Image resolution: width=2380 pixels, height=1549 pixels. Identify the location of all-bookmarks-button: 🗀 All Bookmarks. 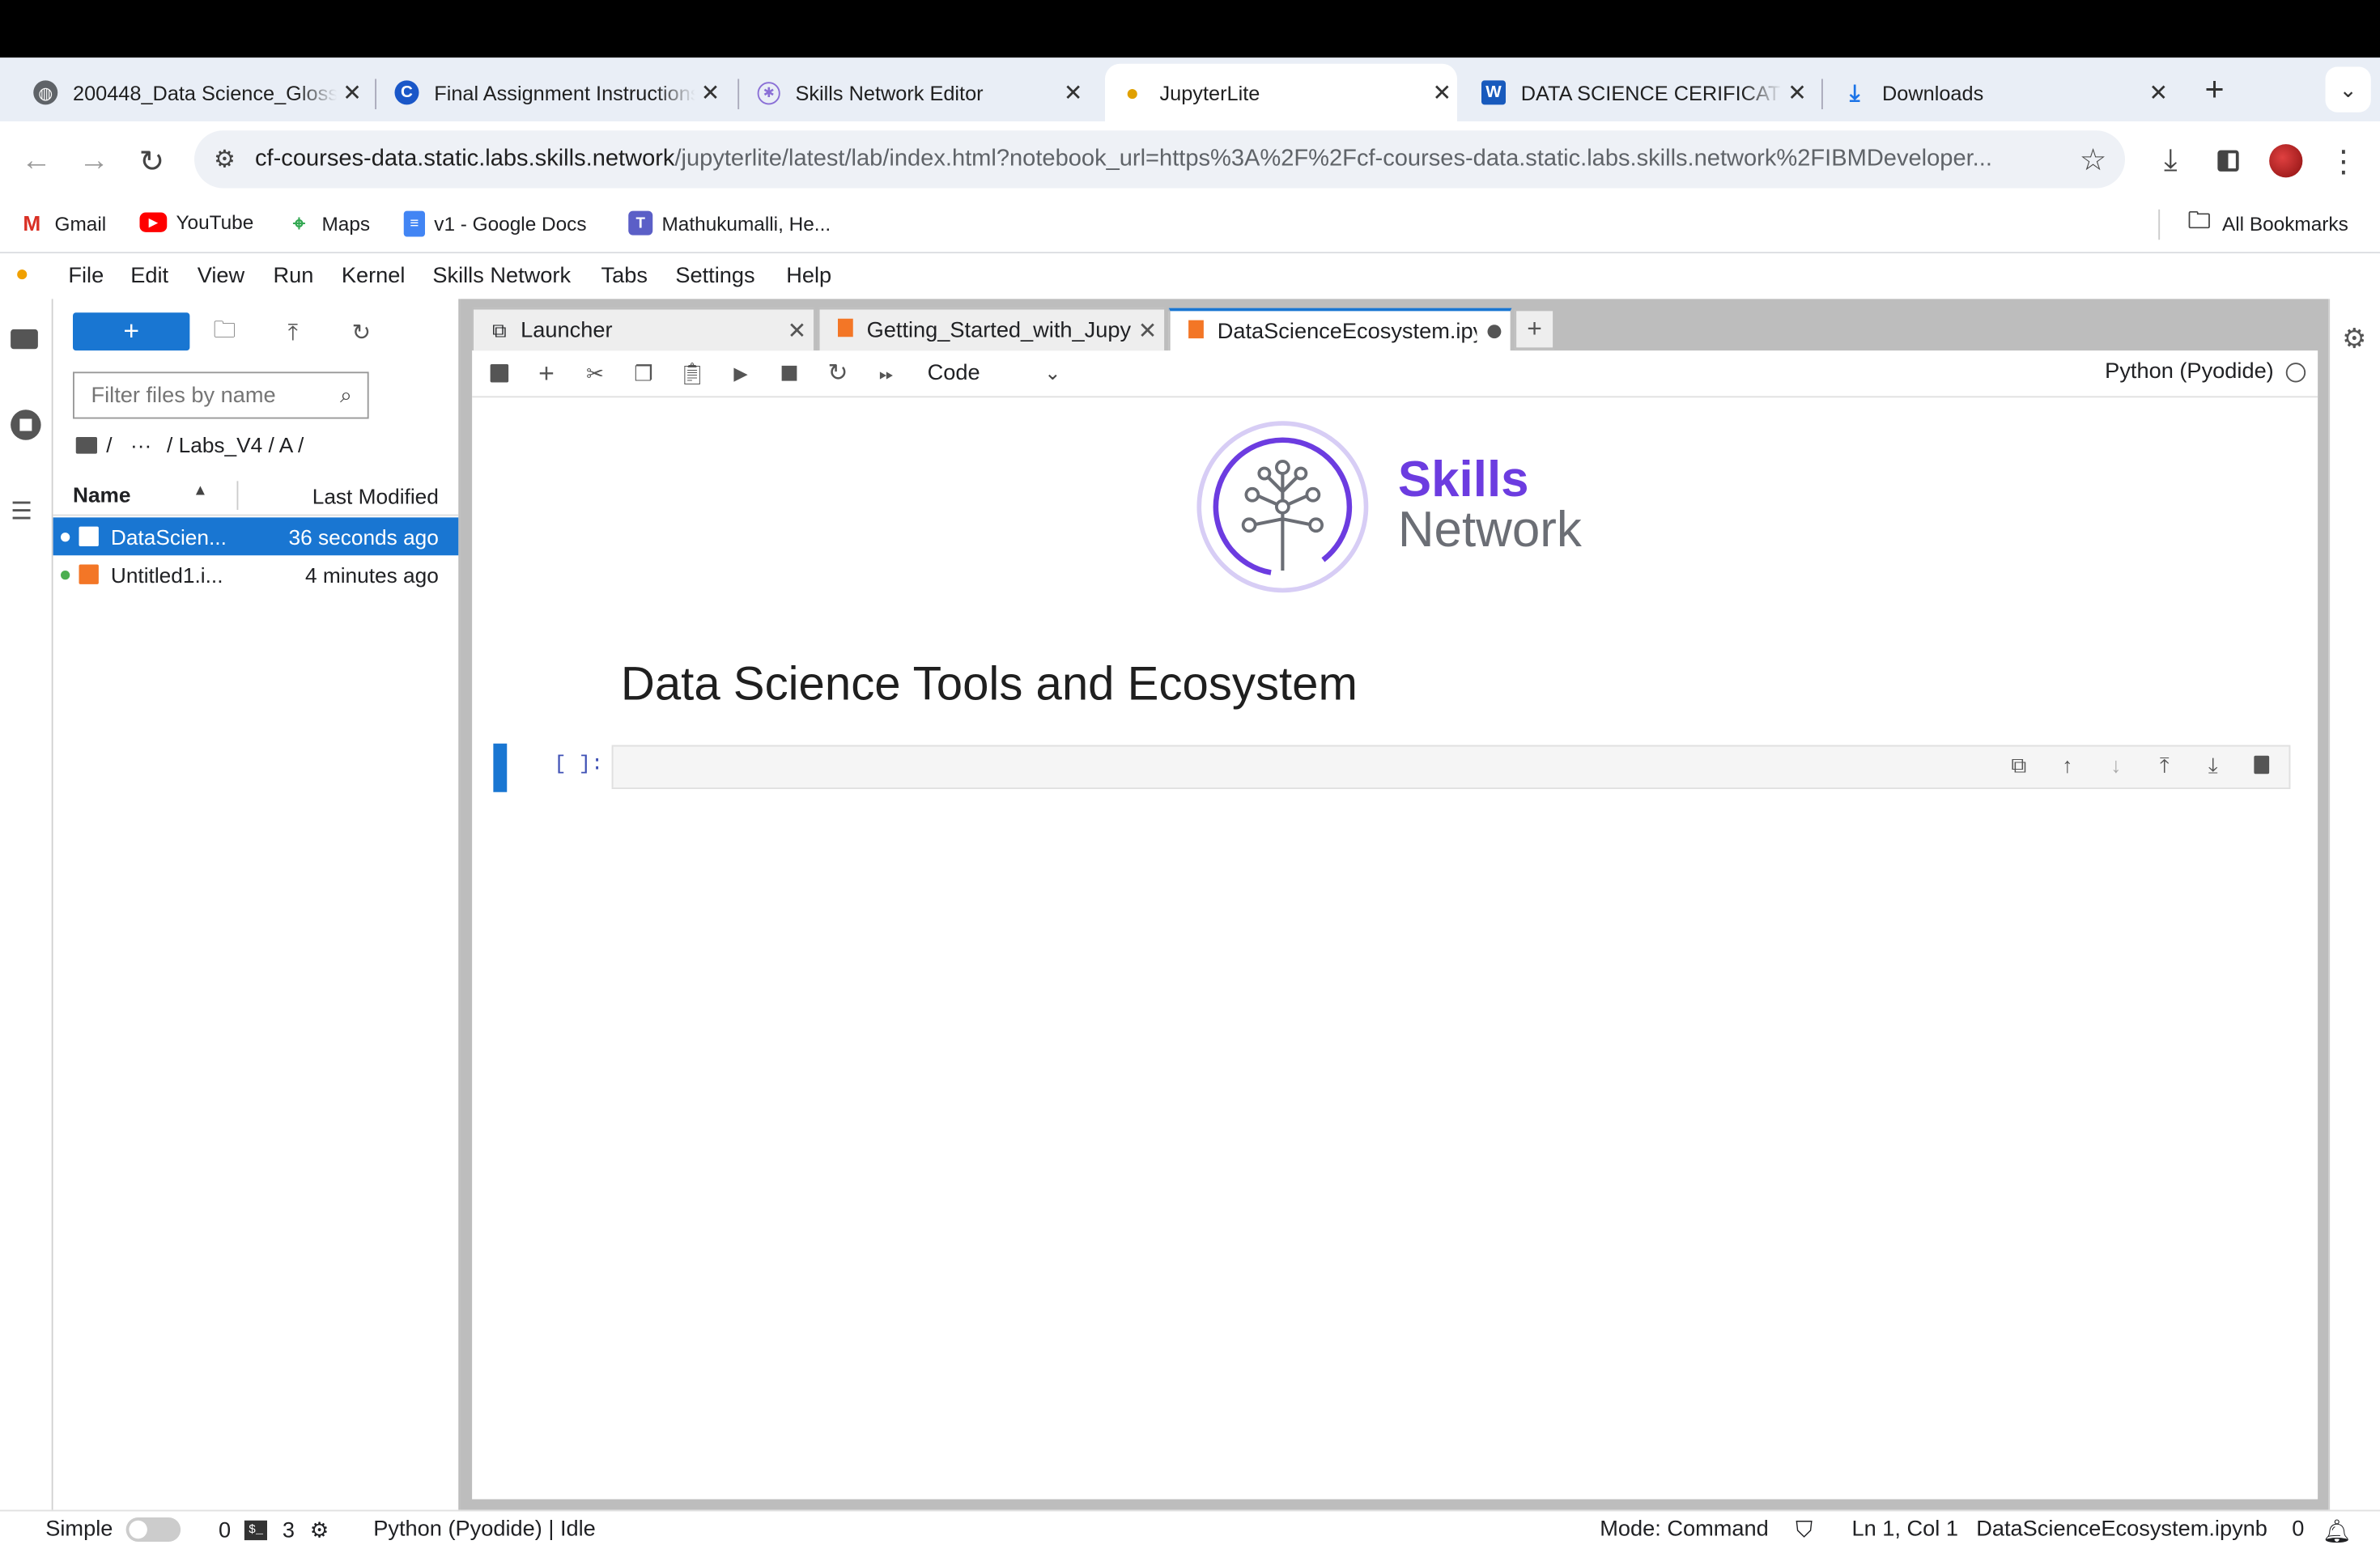
(2267, 221).